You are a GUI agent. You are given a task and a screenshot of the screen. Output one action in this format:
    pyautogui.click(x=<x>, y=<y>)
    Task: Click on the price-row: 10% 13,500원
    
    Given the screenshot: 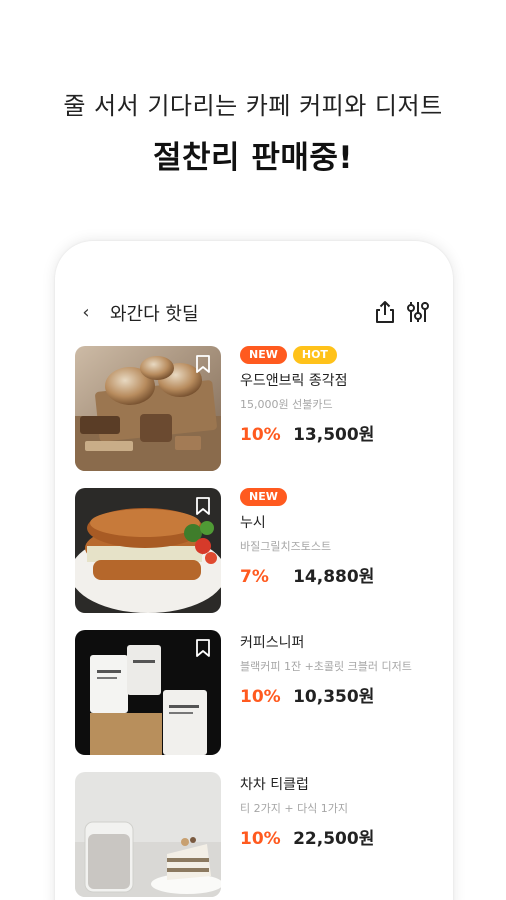 What is the action you would take?
    pyautogui.click(x=340, y=432)
    